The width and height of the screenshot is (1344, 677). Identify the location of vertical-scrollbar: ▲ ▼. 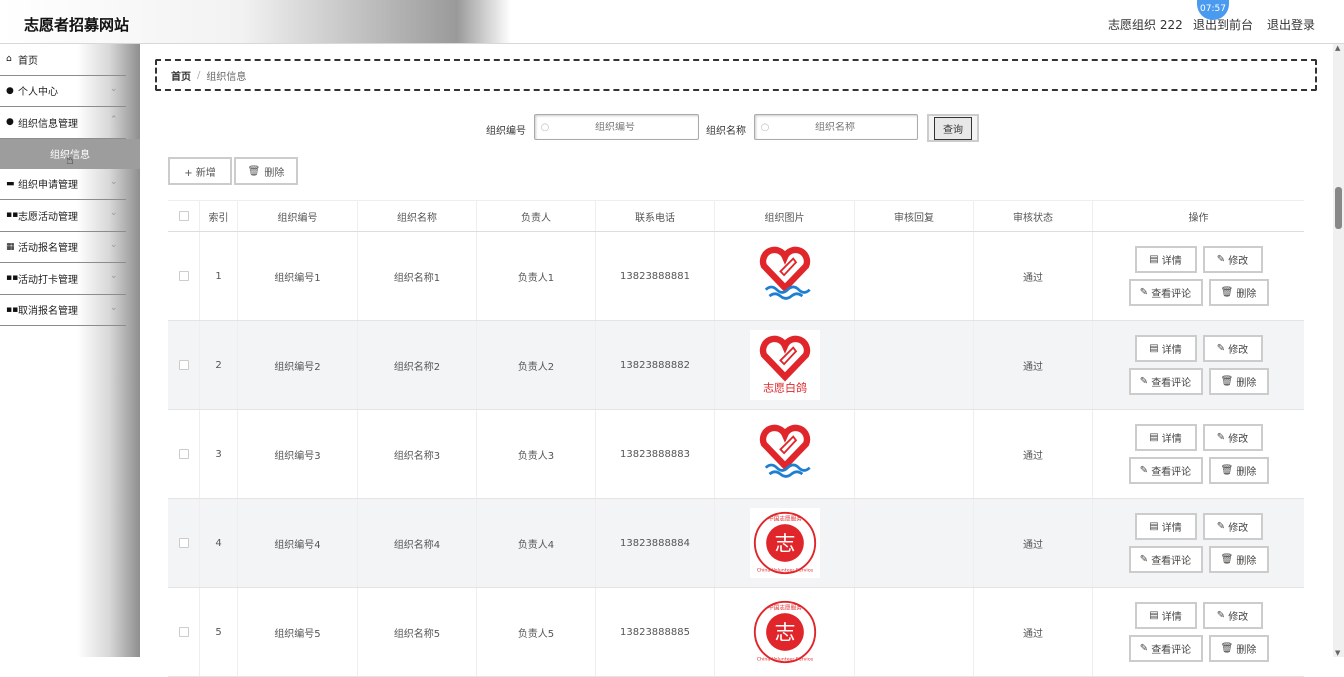
(1338, 350).